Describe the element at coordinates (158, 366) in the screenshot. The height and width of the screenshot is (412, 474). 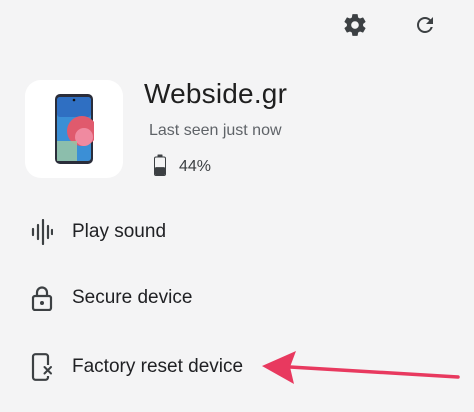
I see `factory-reset-label: Factory reset device` at that location.